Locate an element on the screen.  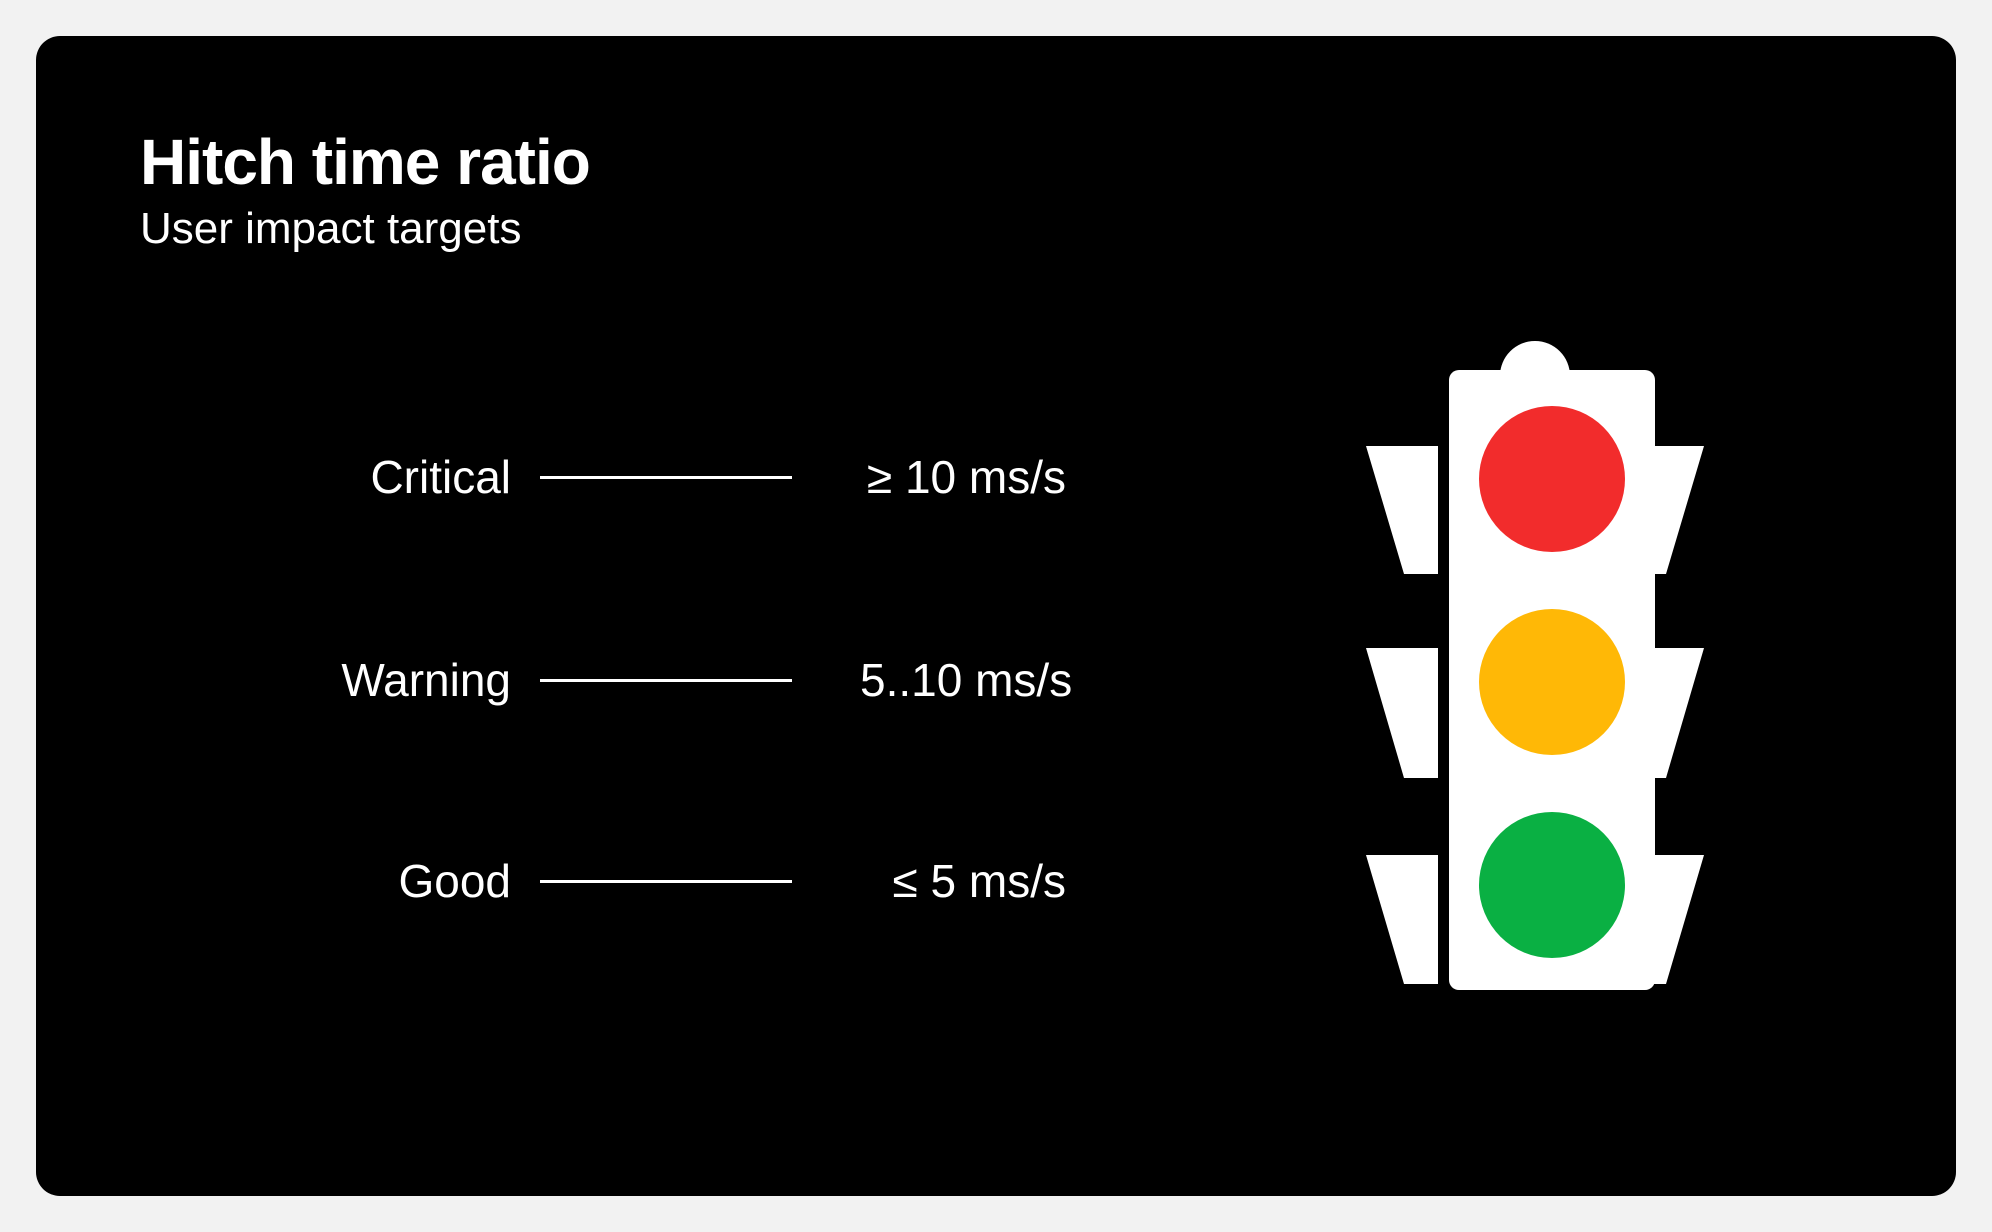
threshold-label: Warning is located at coordinates (426, 680).